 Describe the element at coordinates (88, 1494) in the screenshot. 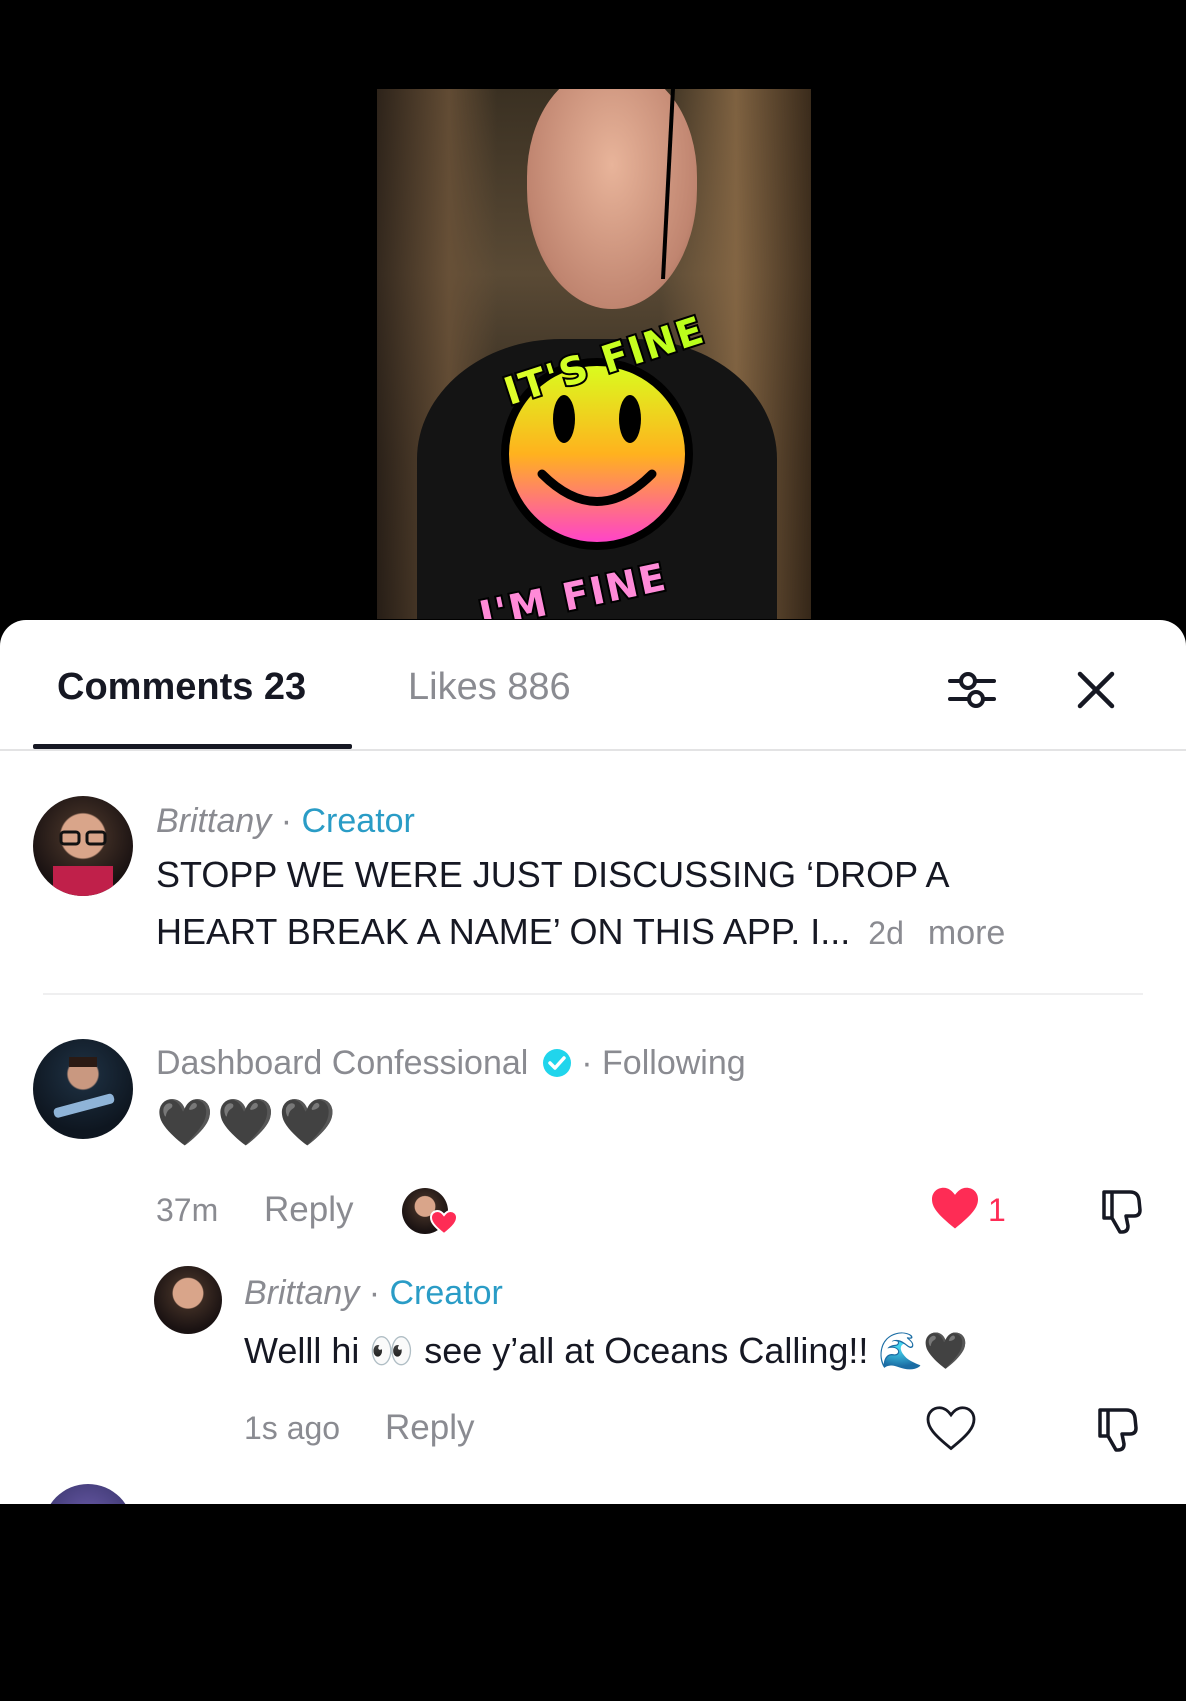

I see `avatar-partial` at that location.